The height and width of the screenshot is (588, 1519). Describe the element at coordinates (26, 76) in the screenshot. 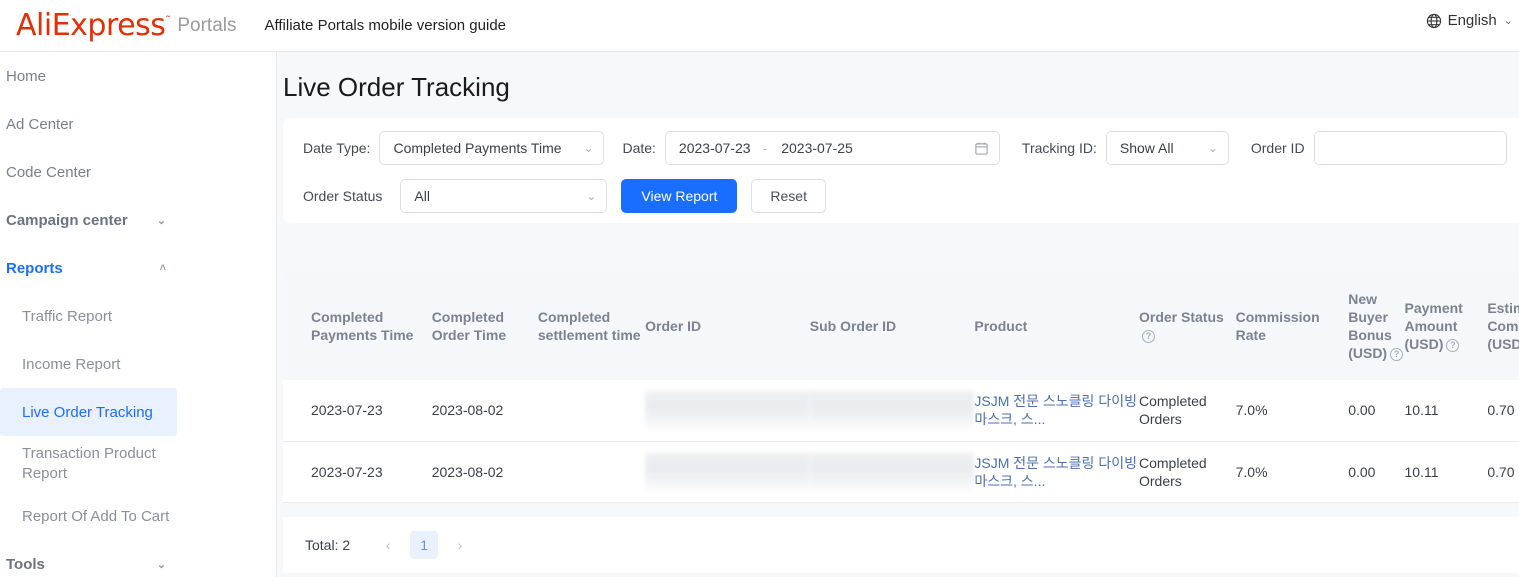

I see `sidebar-item-label: Home` at that location.